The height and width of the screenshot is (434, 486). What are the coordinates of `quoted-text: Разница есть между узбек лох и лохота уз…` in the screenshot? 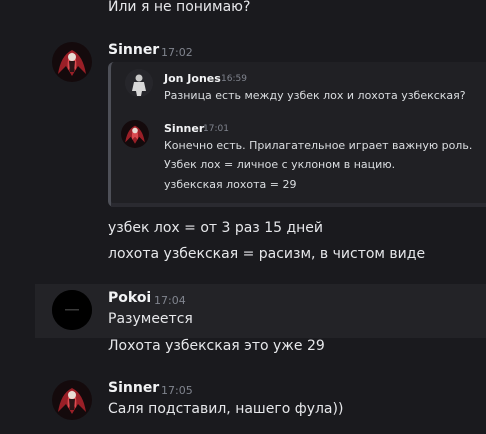 It's located at (315, 95).